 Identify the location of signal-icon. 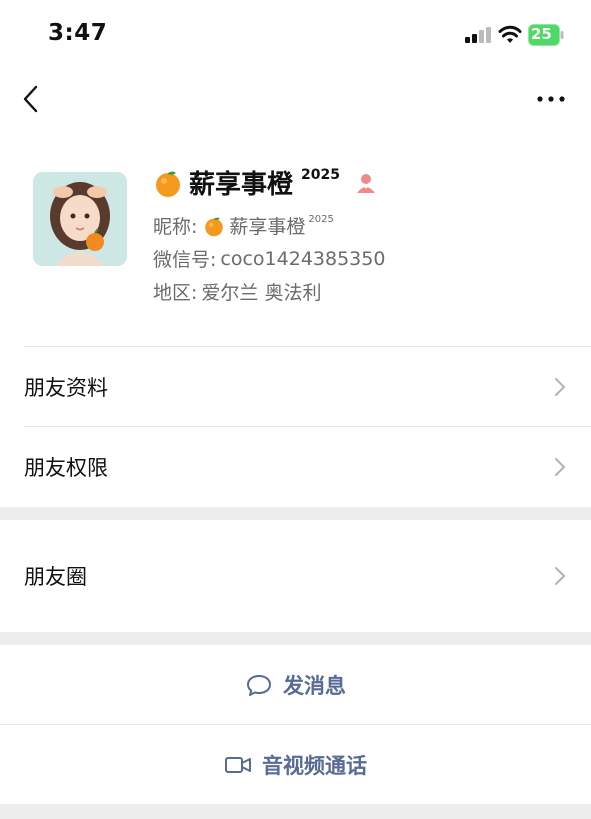
(478, 35).